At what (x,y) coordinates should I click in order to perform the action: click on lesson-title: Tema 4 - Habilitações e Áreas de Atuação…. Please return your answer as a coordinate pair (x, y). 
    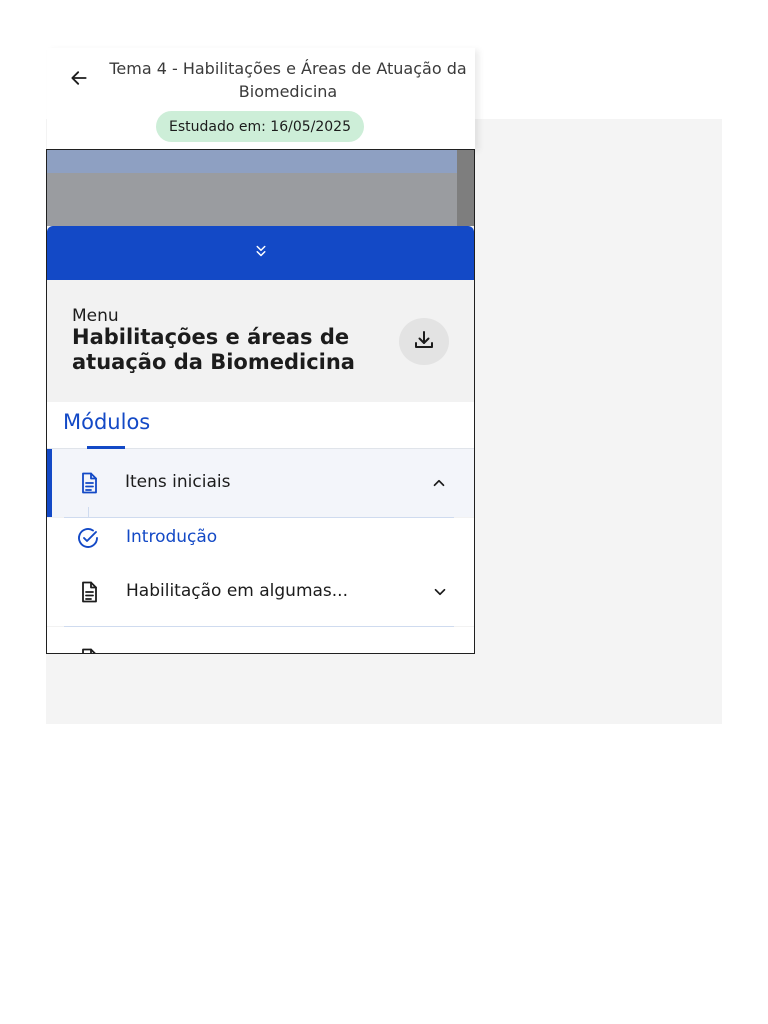
    Looking at the image, I should click on (288, 80).